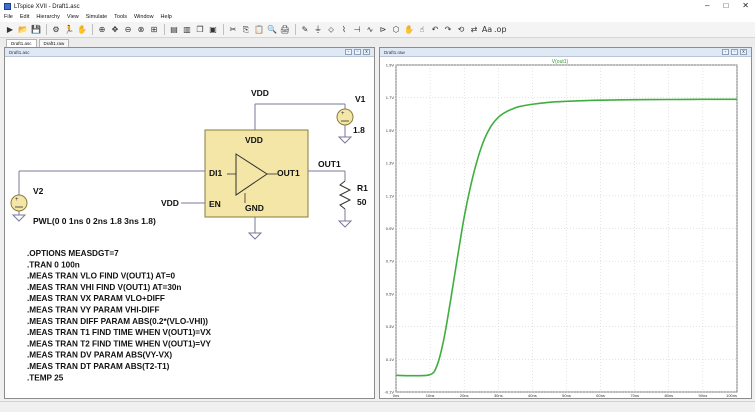 The width and height of the screenshot is (755, 412). I want to click on v1-source-symbol, so click(345, 117).